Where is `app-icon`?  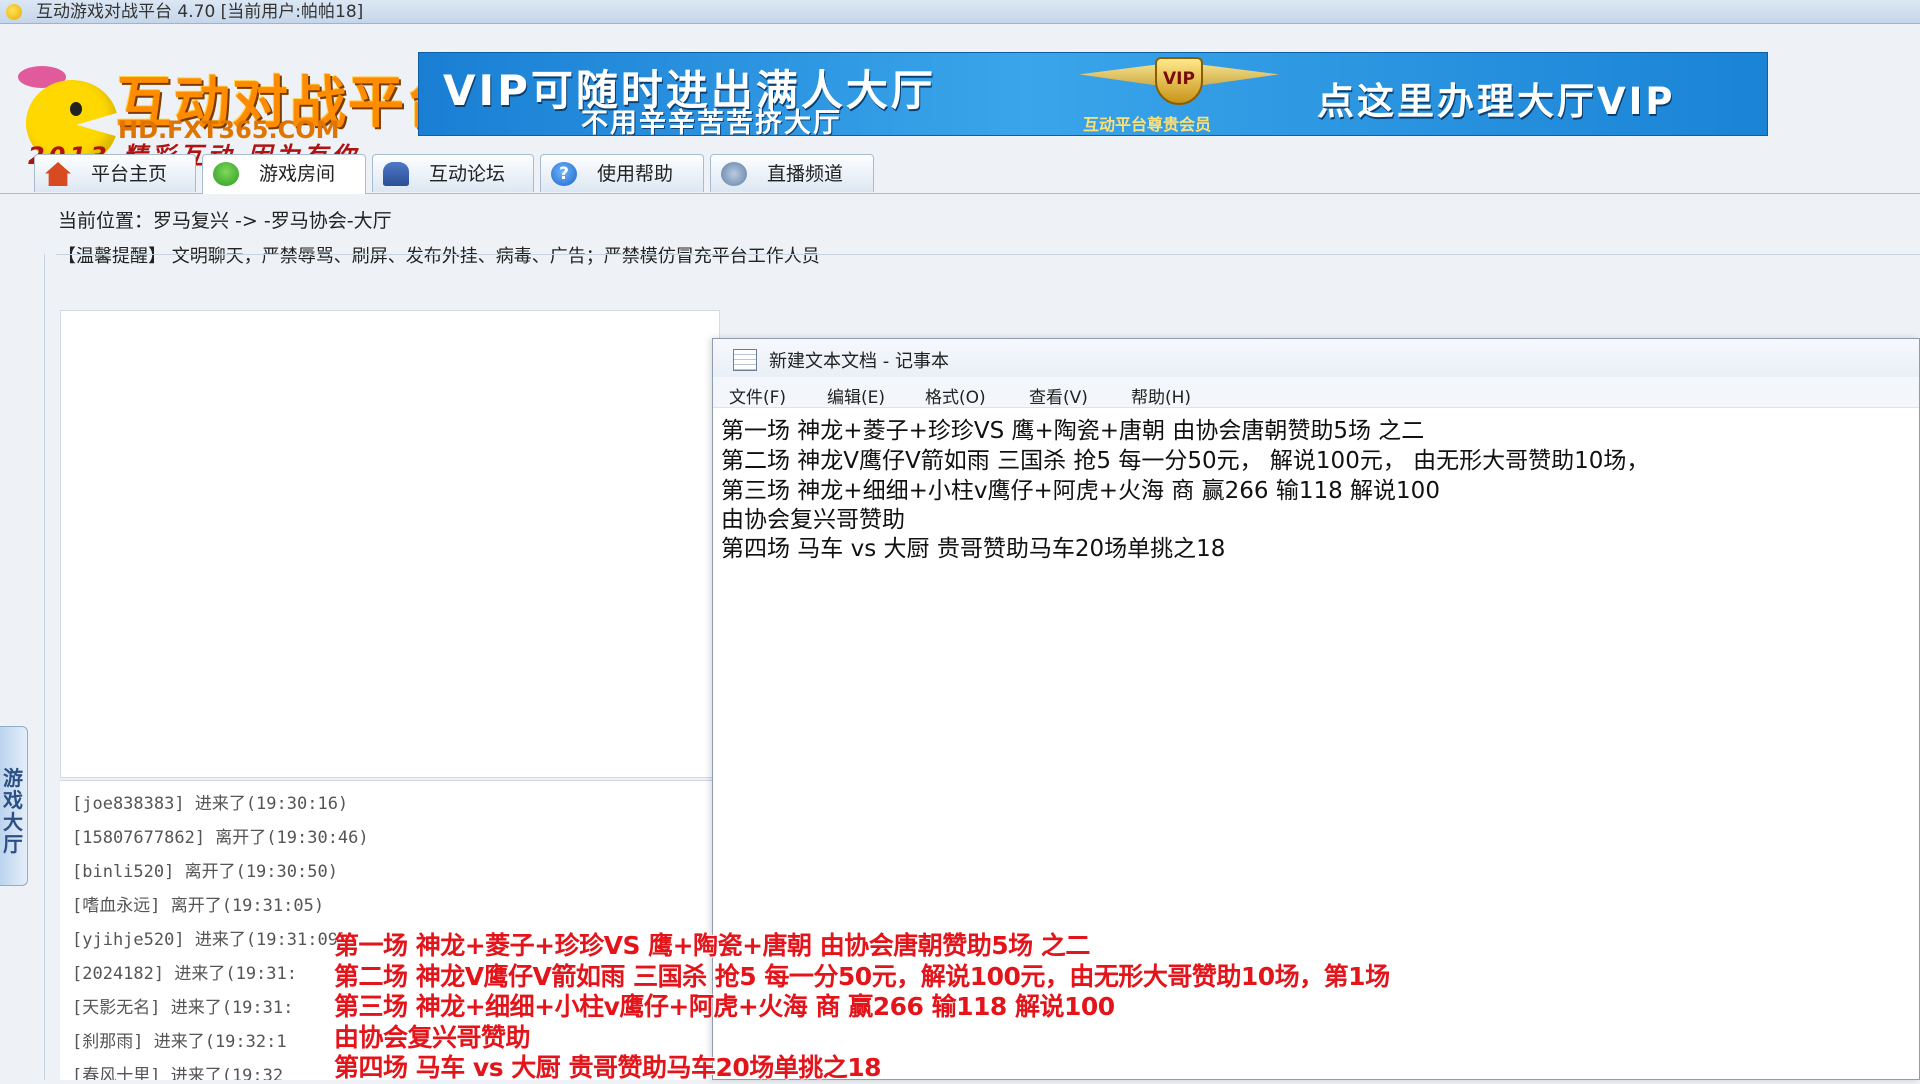 app-icon is located at coordinates (14, 12).